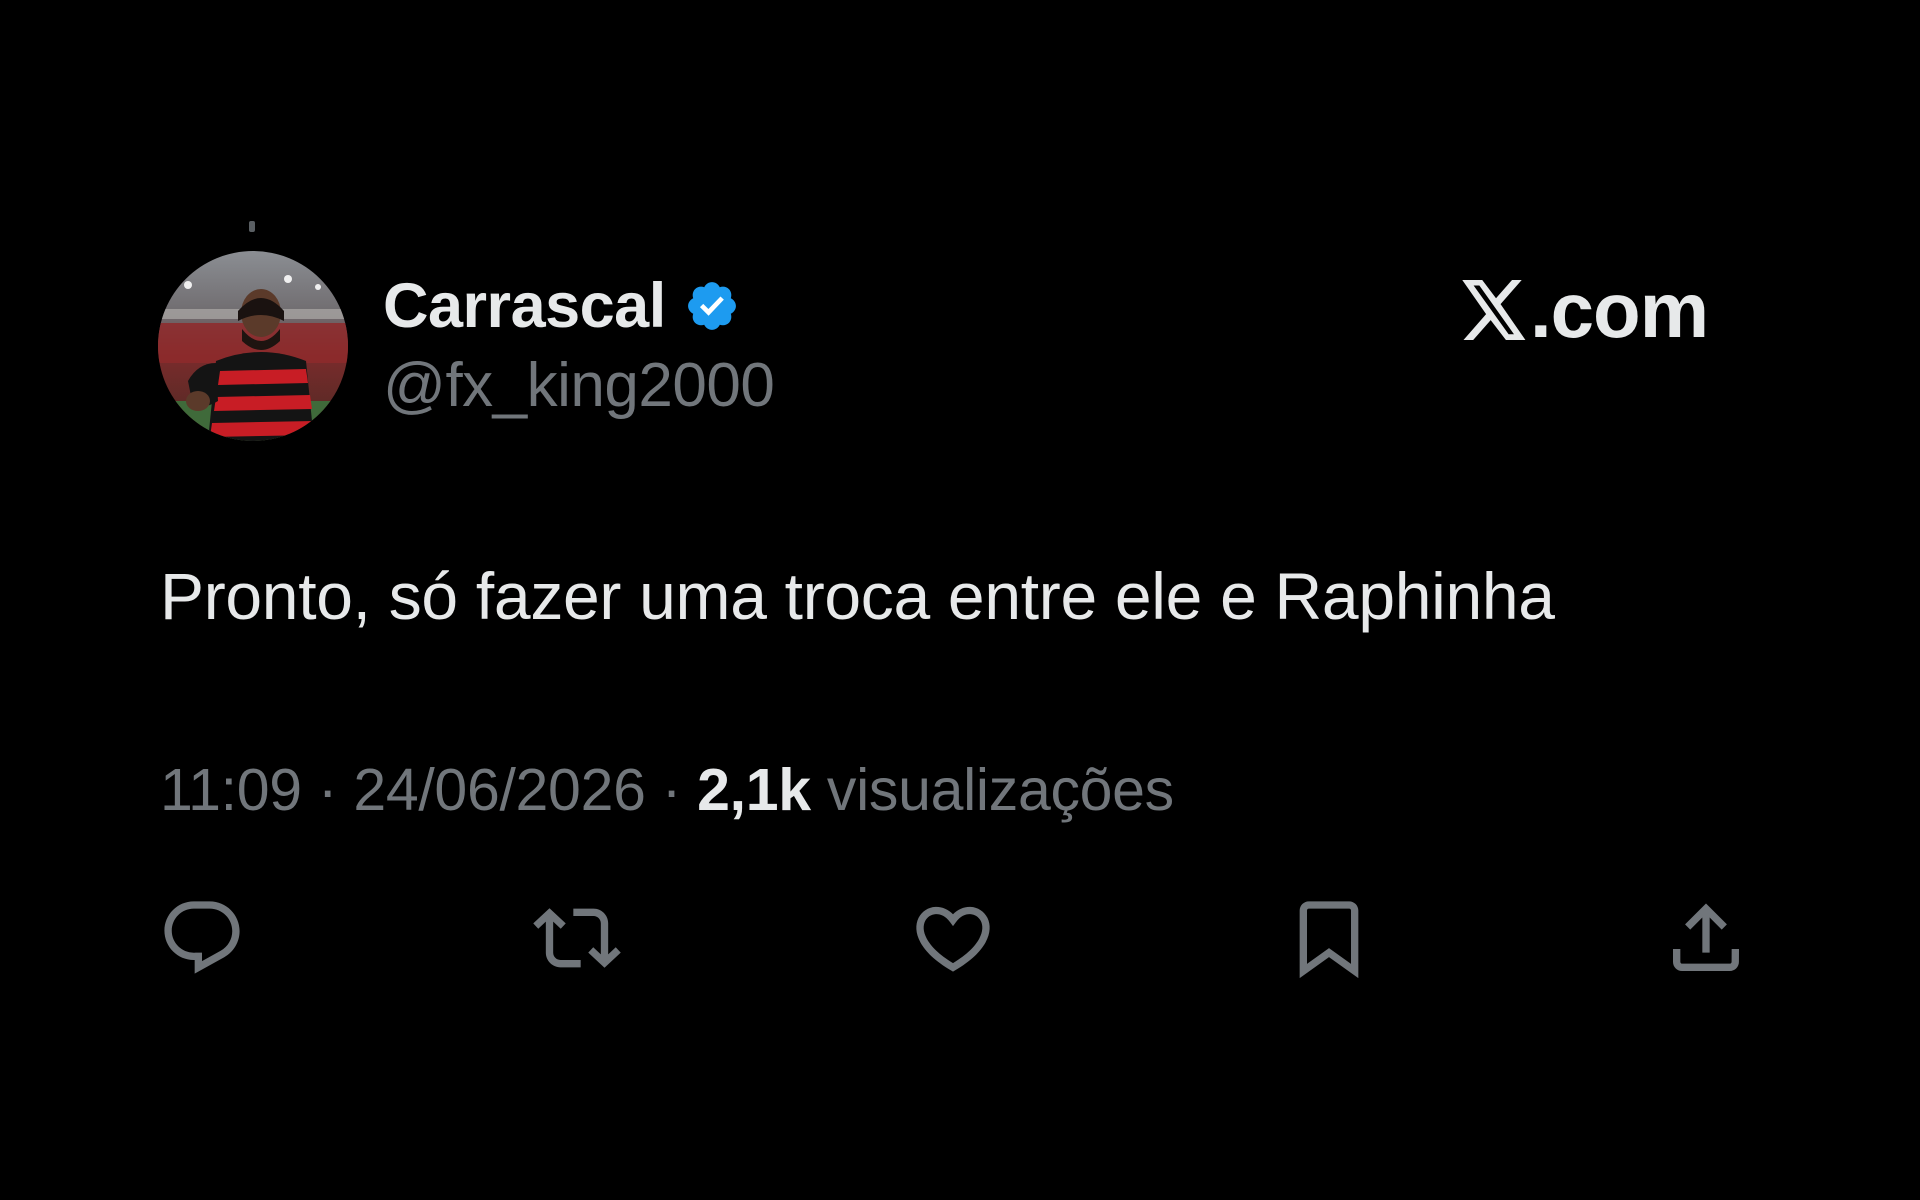 The width and height of the screenshot is (1920, 1200). I want to click on reply-button, so click(202, 938).